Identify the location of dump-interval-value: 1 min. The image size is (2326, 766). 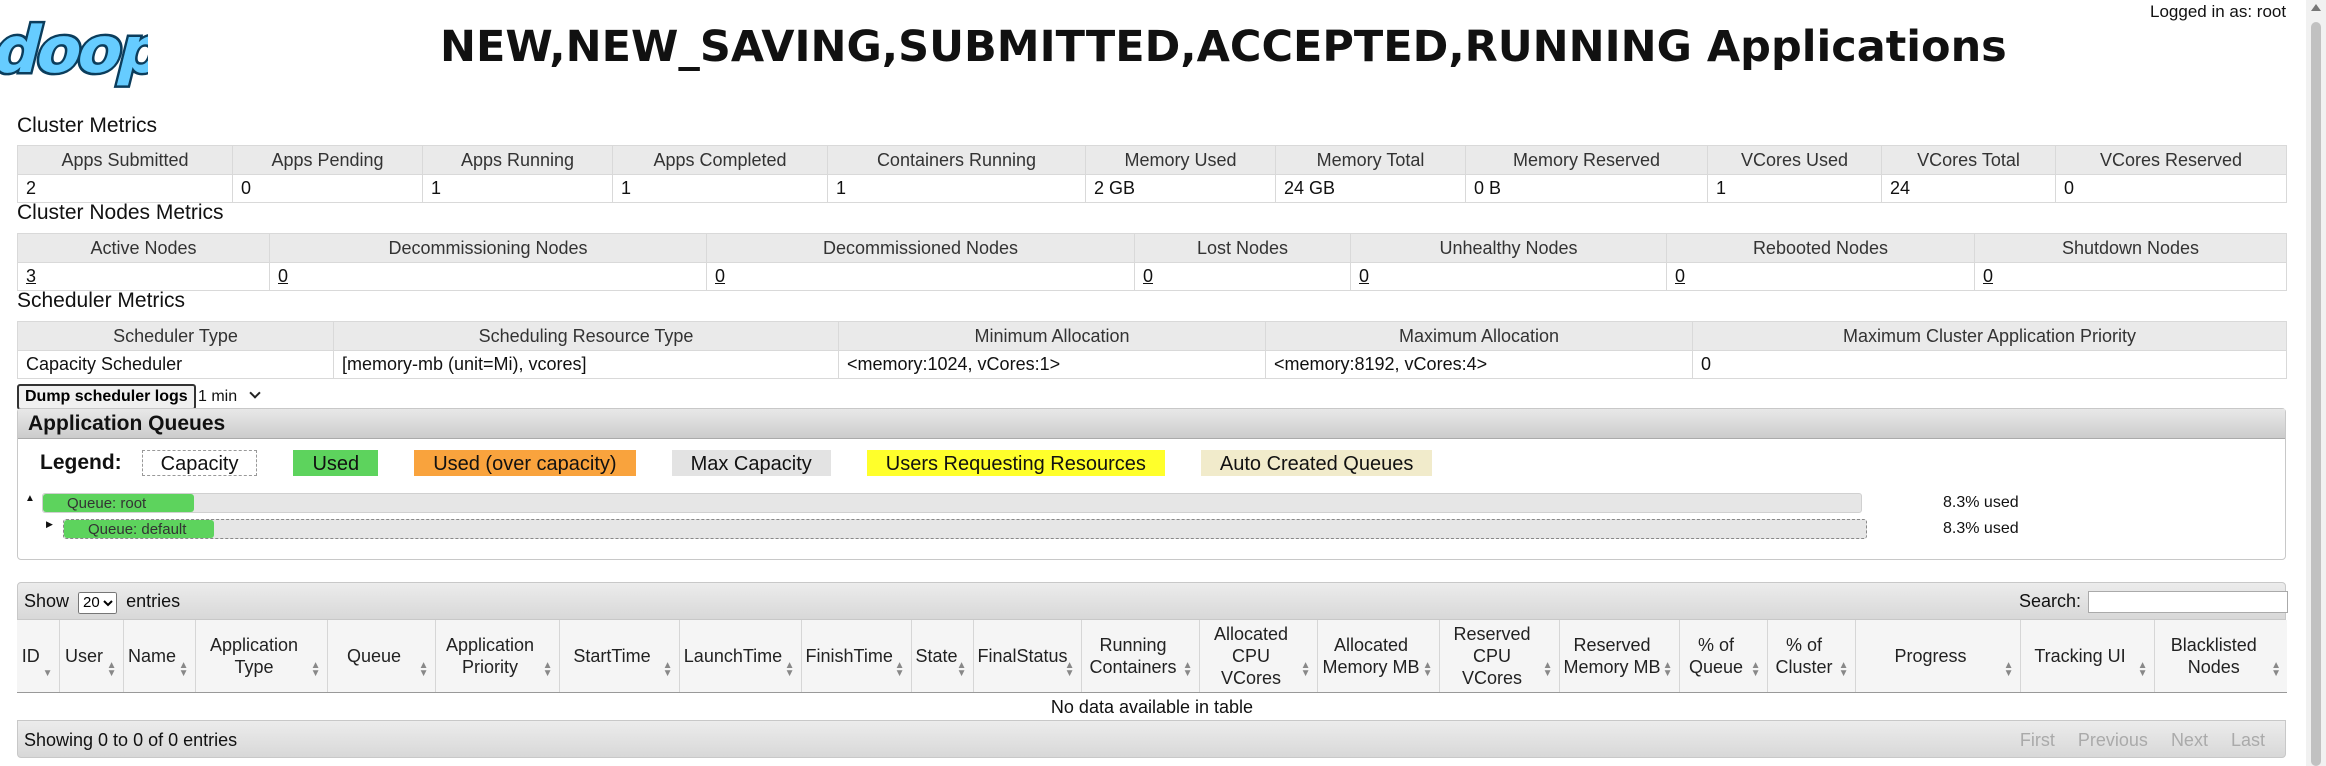
(218, 396).